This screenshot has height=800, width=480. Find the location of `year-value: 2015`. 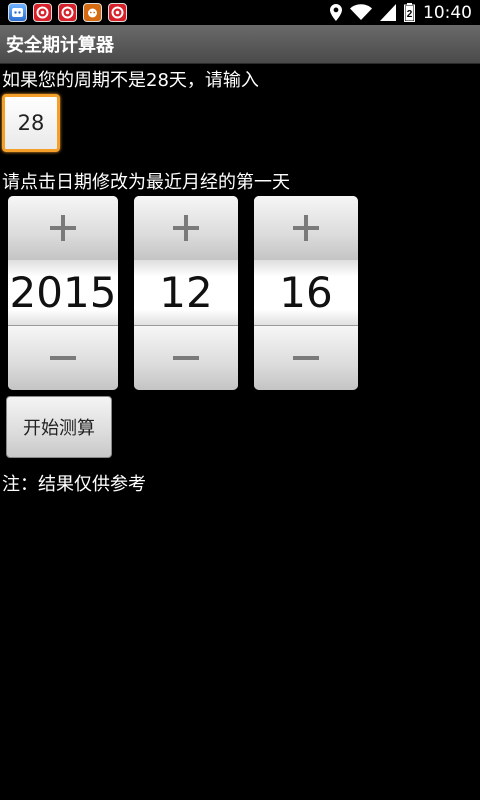

year-value: 2015 is located at coordinates (63, 293).